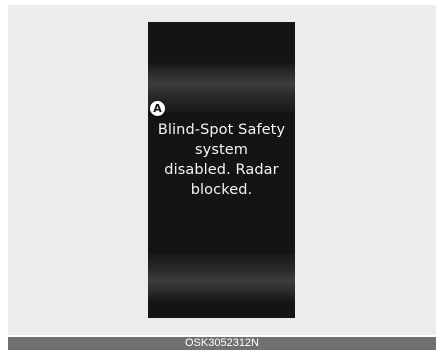 The height and width of the screenshot is (350, 442). Describe the element at coordinates (157, 108) in the screenshot. I see `callout-marker-a: A` at that location.